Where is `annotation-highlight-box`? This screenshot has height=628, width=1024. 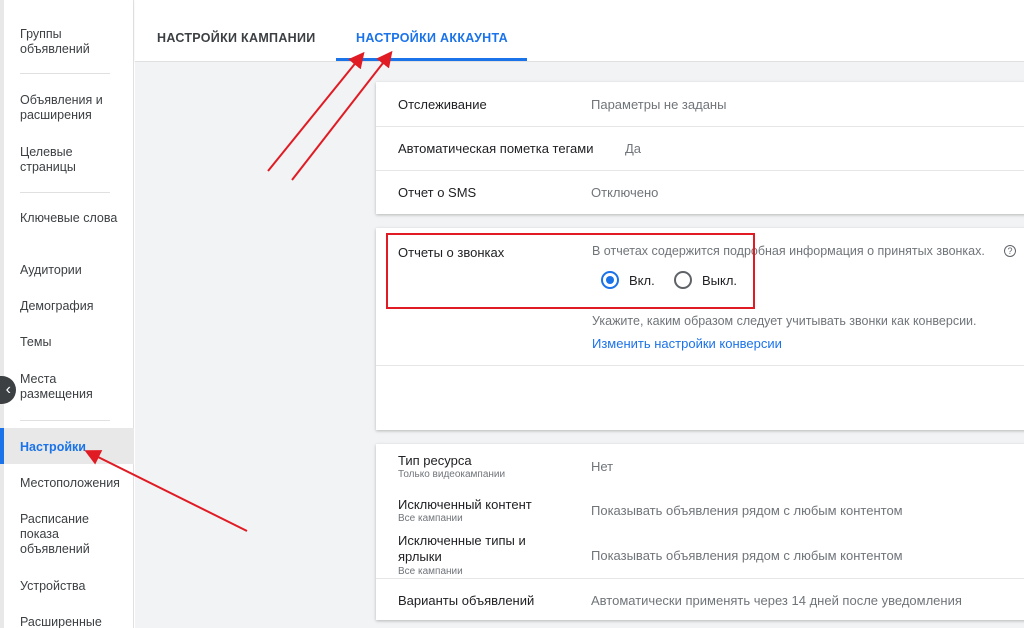
annotation-highlight-box is located at coordinates (570, 271).